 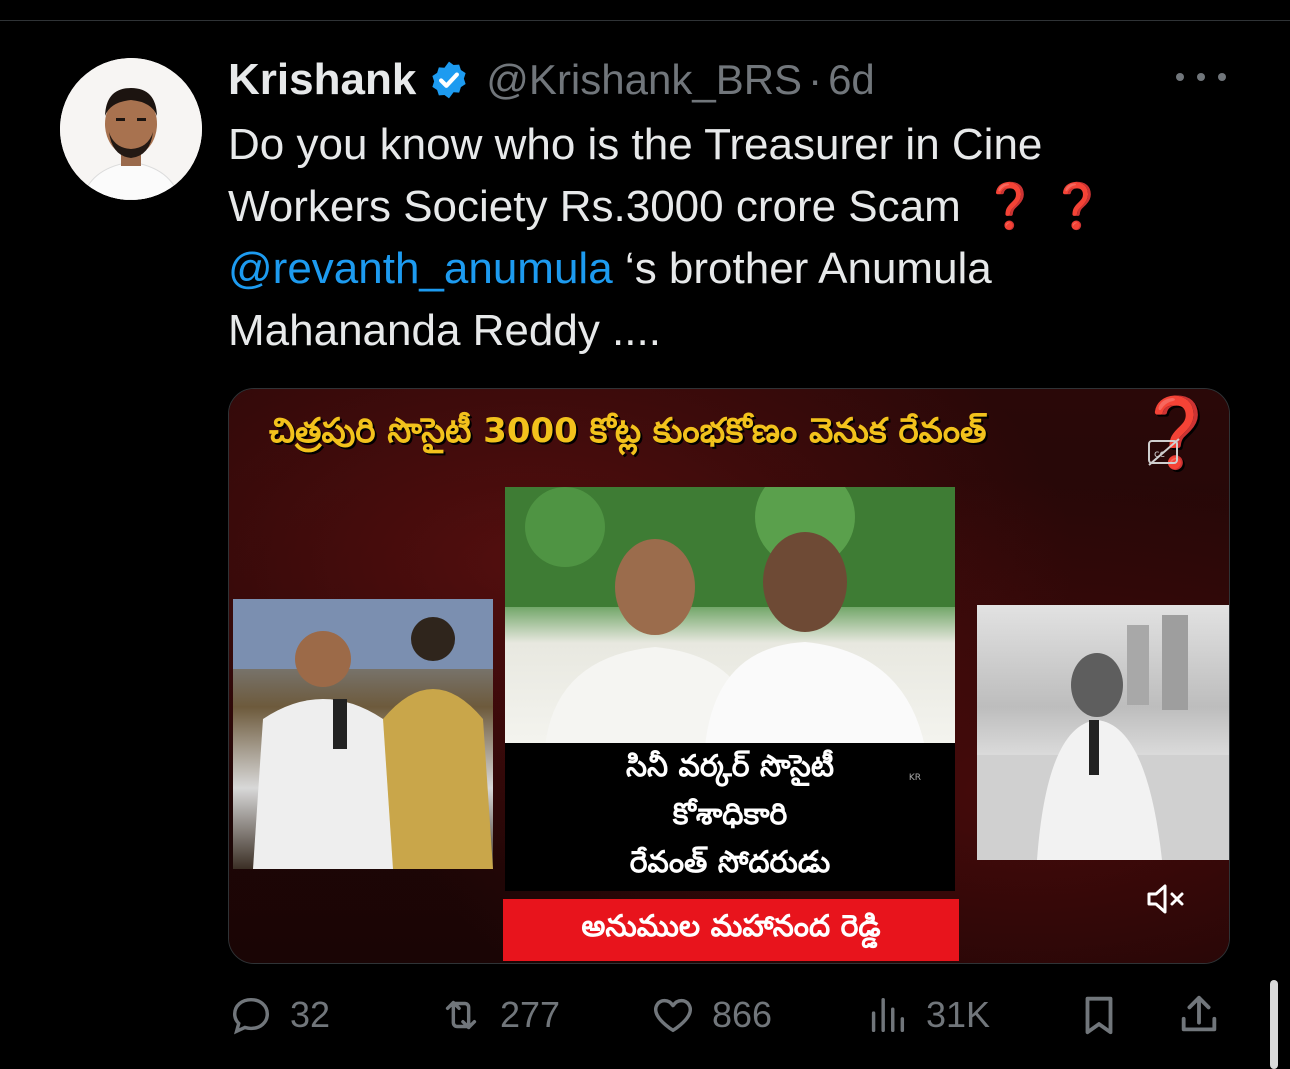 I want to click on name-banner: అనుముల మహానంద రెడ్డి, so click(x=731, y=930).